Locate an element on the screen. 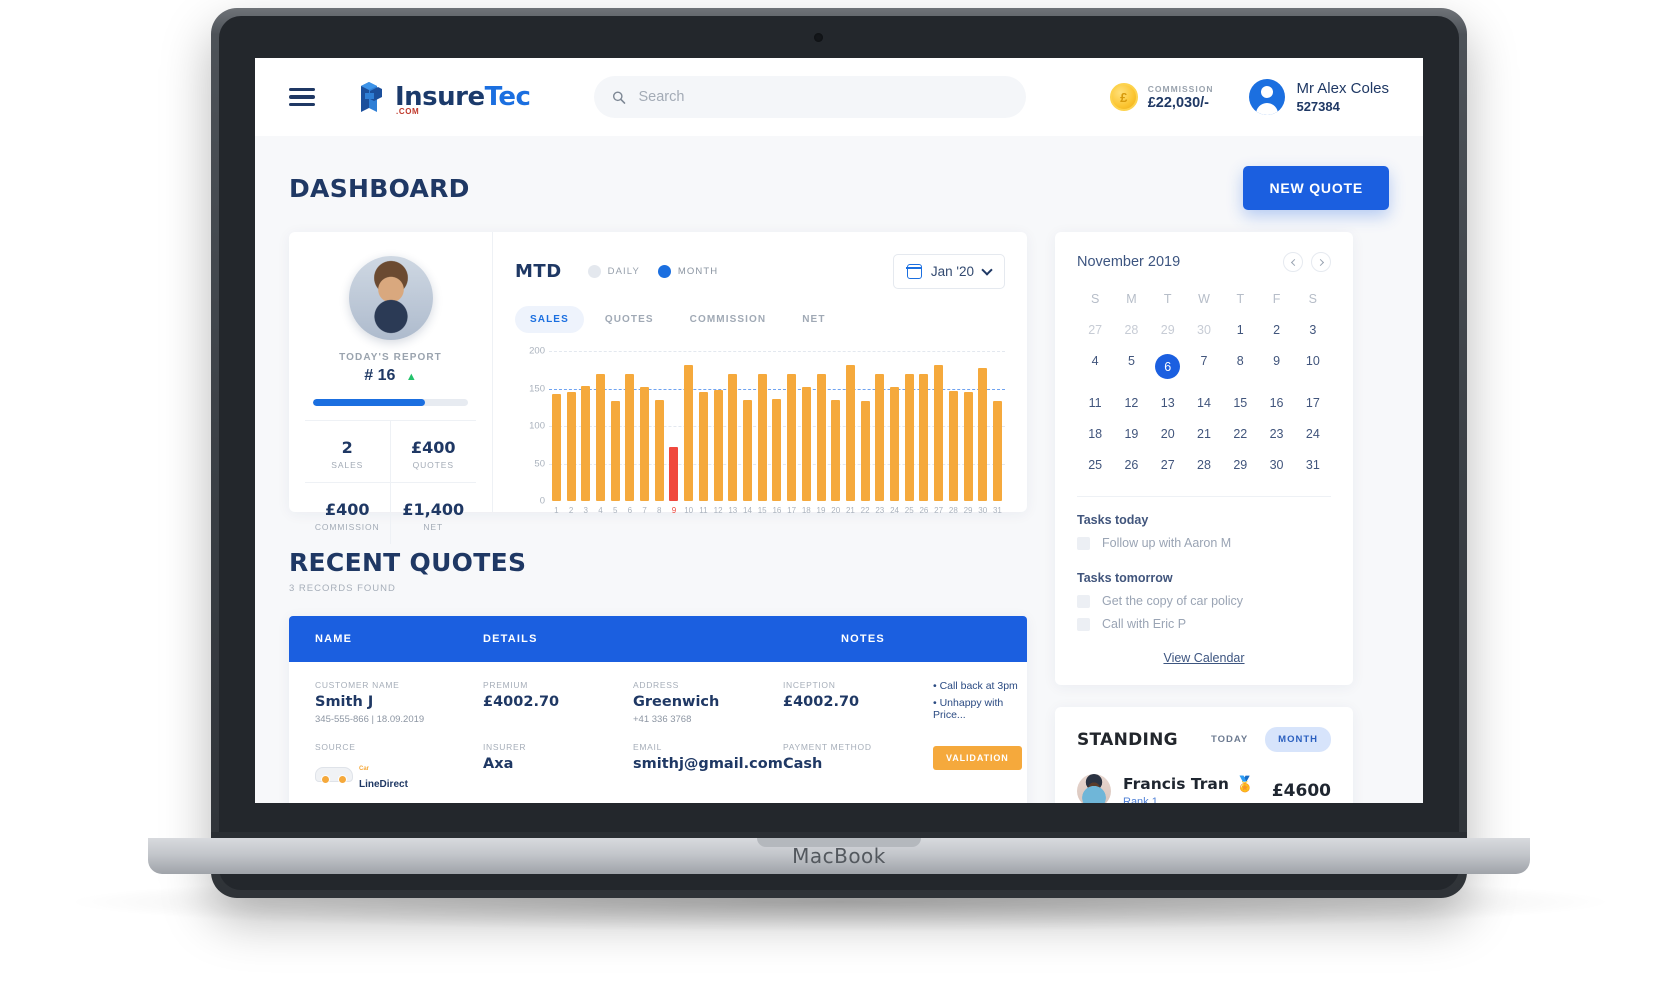  calendar-day: 18 is located at coordinates (1095, 434).